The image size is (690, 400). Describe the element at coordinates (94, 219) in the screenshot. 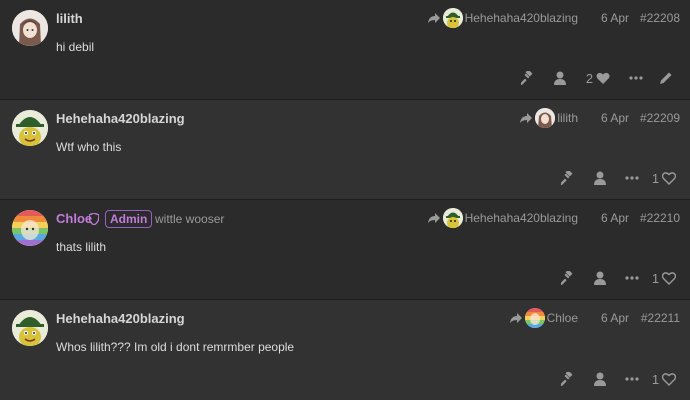

I see `shield-icon` at that location.